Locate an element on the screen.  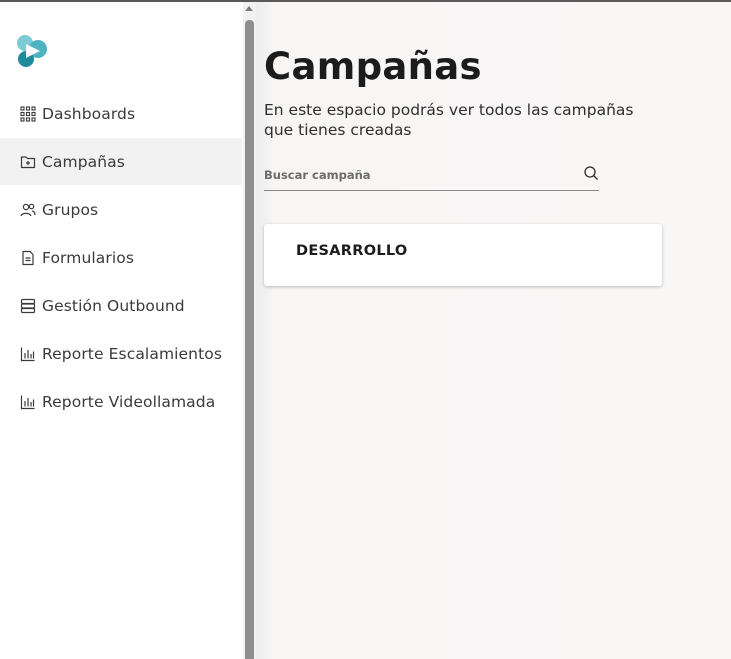
logo-icon is located at coordinates (32, 51).